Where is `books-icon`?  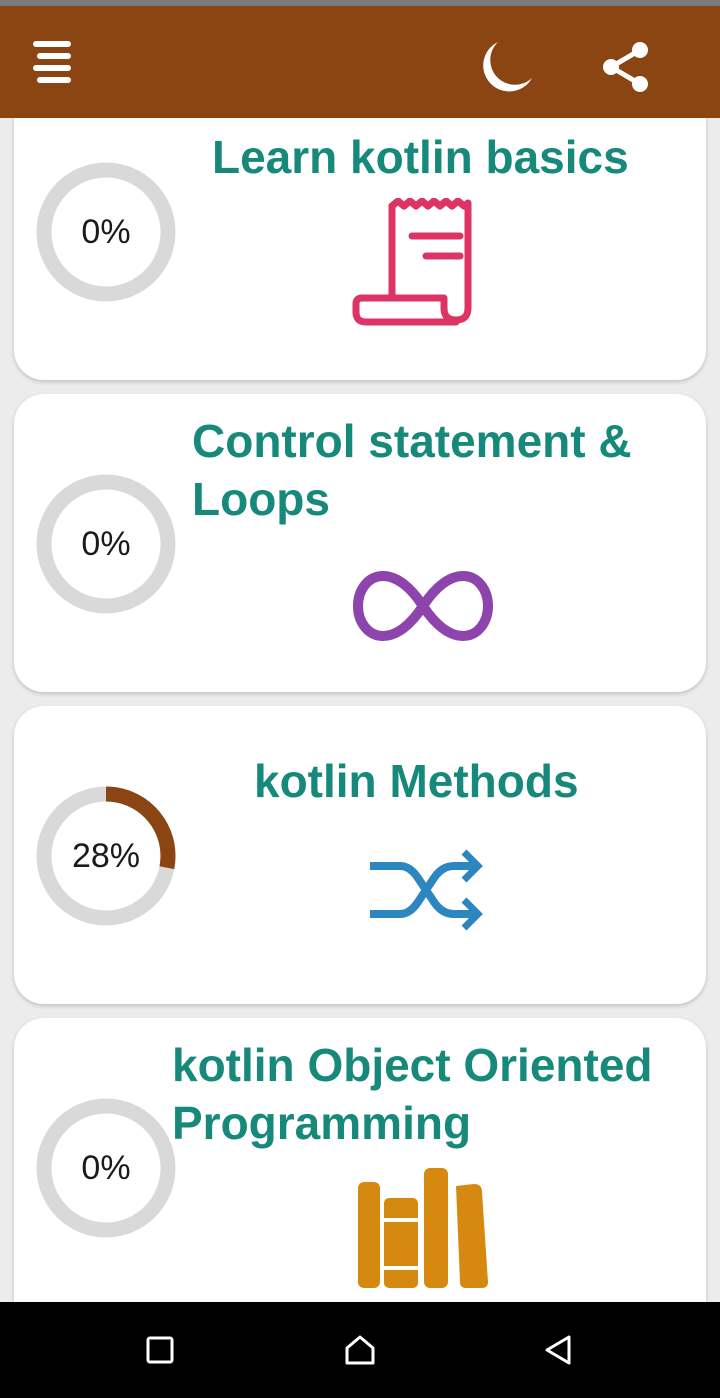 books-icon is located at coordinates (423, 1228).